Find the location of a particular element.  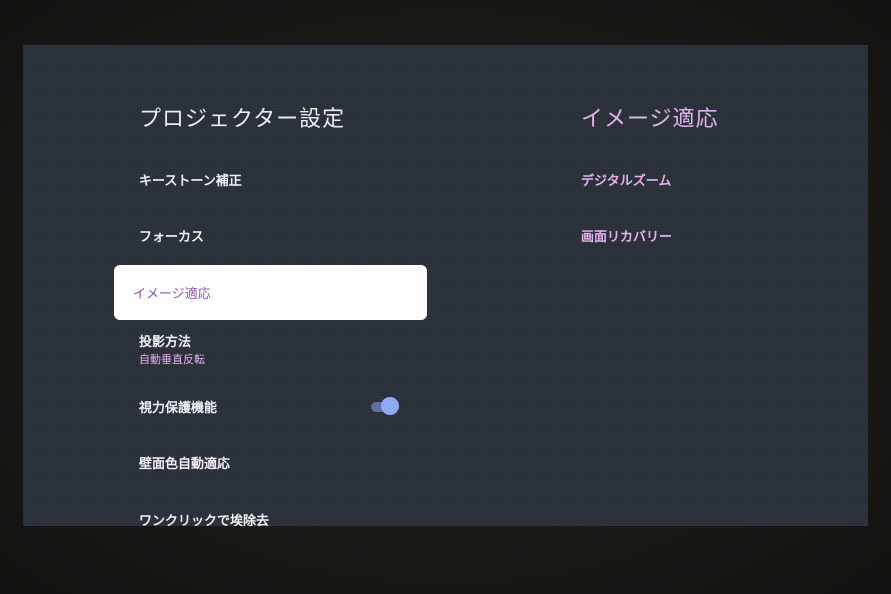

submenu-item-screen-recovery: 画面リカバリー is located at coordinates (626, 235).